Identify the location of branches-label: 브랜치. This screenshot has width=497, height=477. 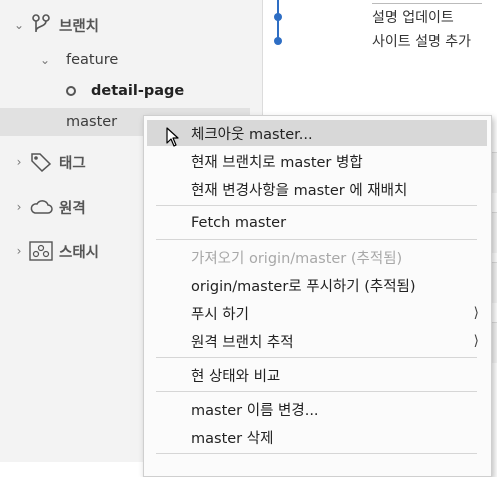
(79, 26).